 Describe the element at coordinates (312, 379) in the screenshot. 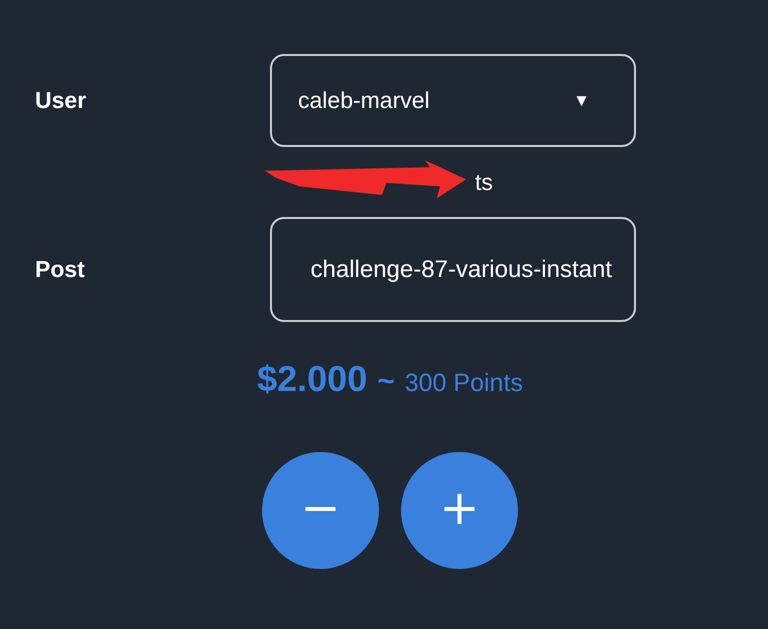

I see `amount-value: $2.000` at that location.